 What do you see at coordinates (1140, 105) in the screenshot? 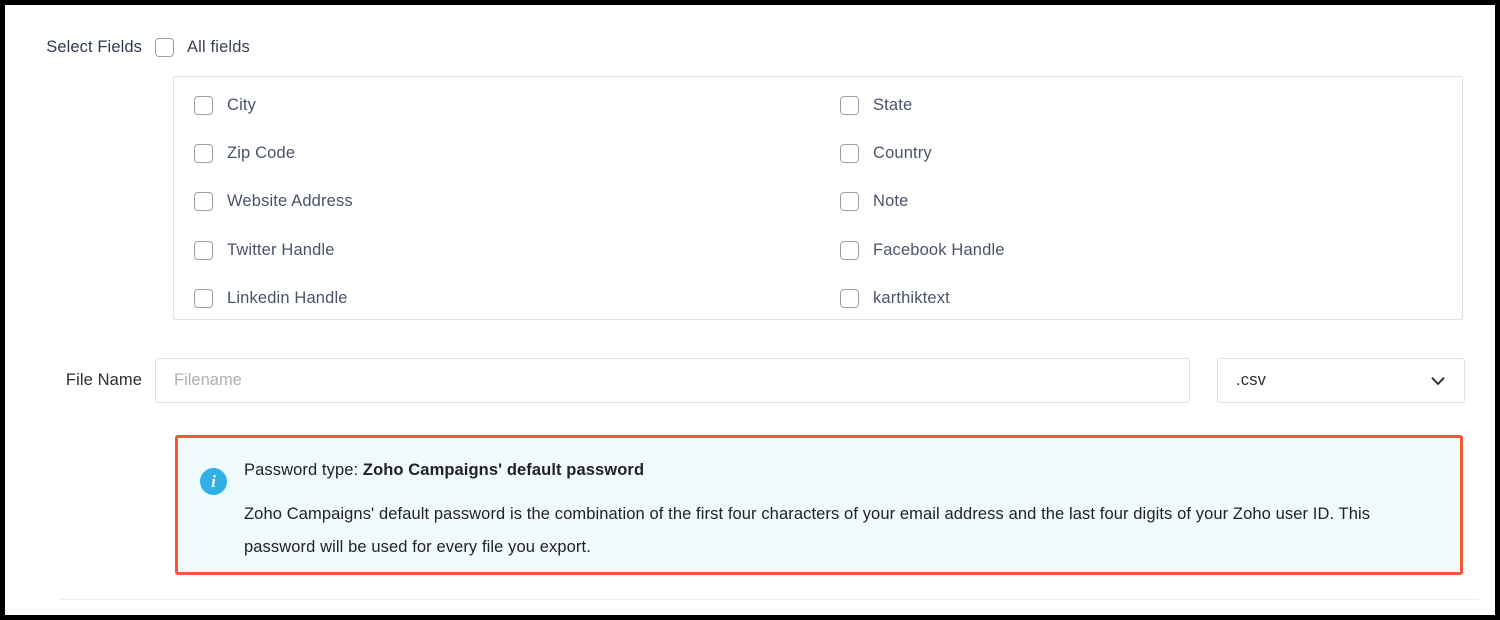
I see `field-checkbox-state: State` at bounding box center [1140, 105].